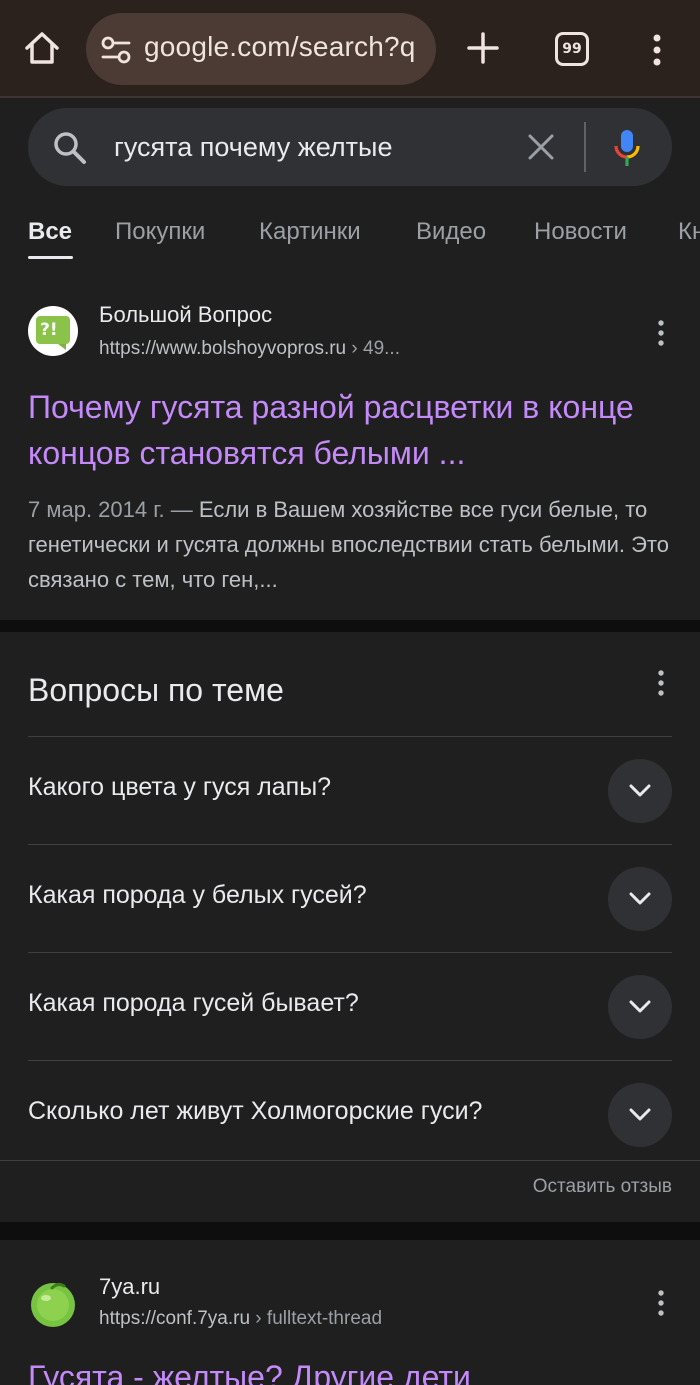 This screenshot has height=1385, width=700. I want to click on site-url: https://conf.7ya.ru › fulltext-thread, so click(240, 1319).